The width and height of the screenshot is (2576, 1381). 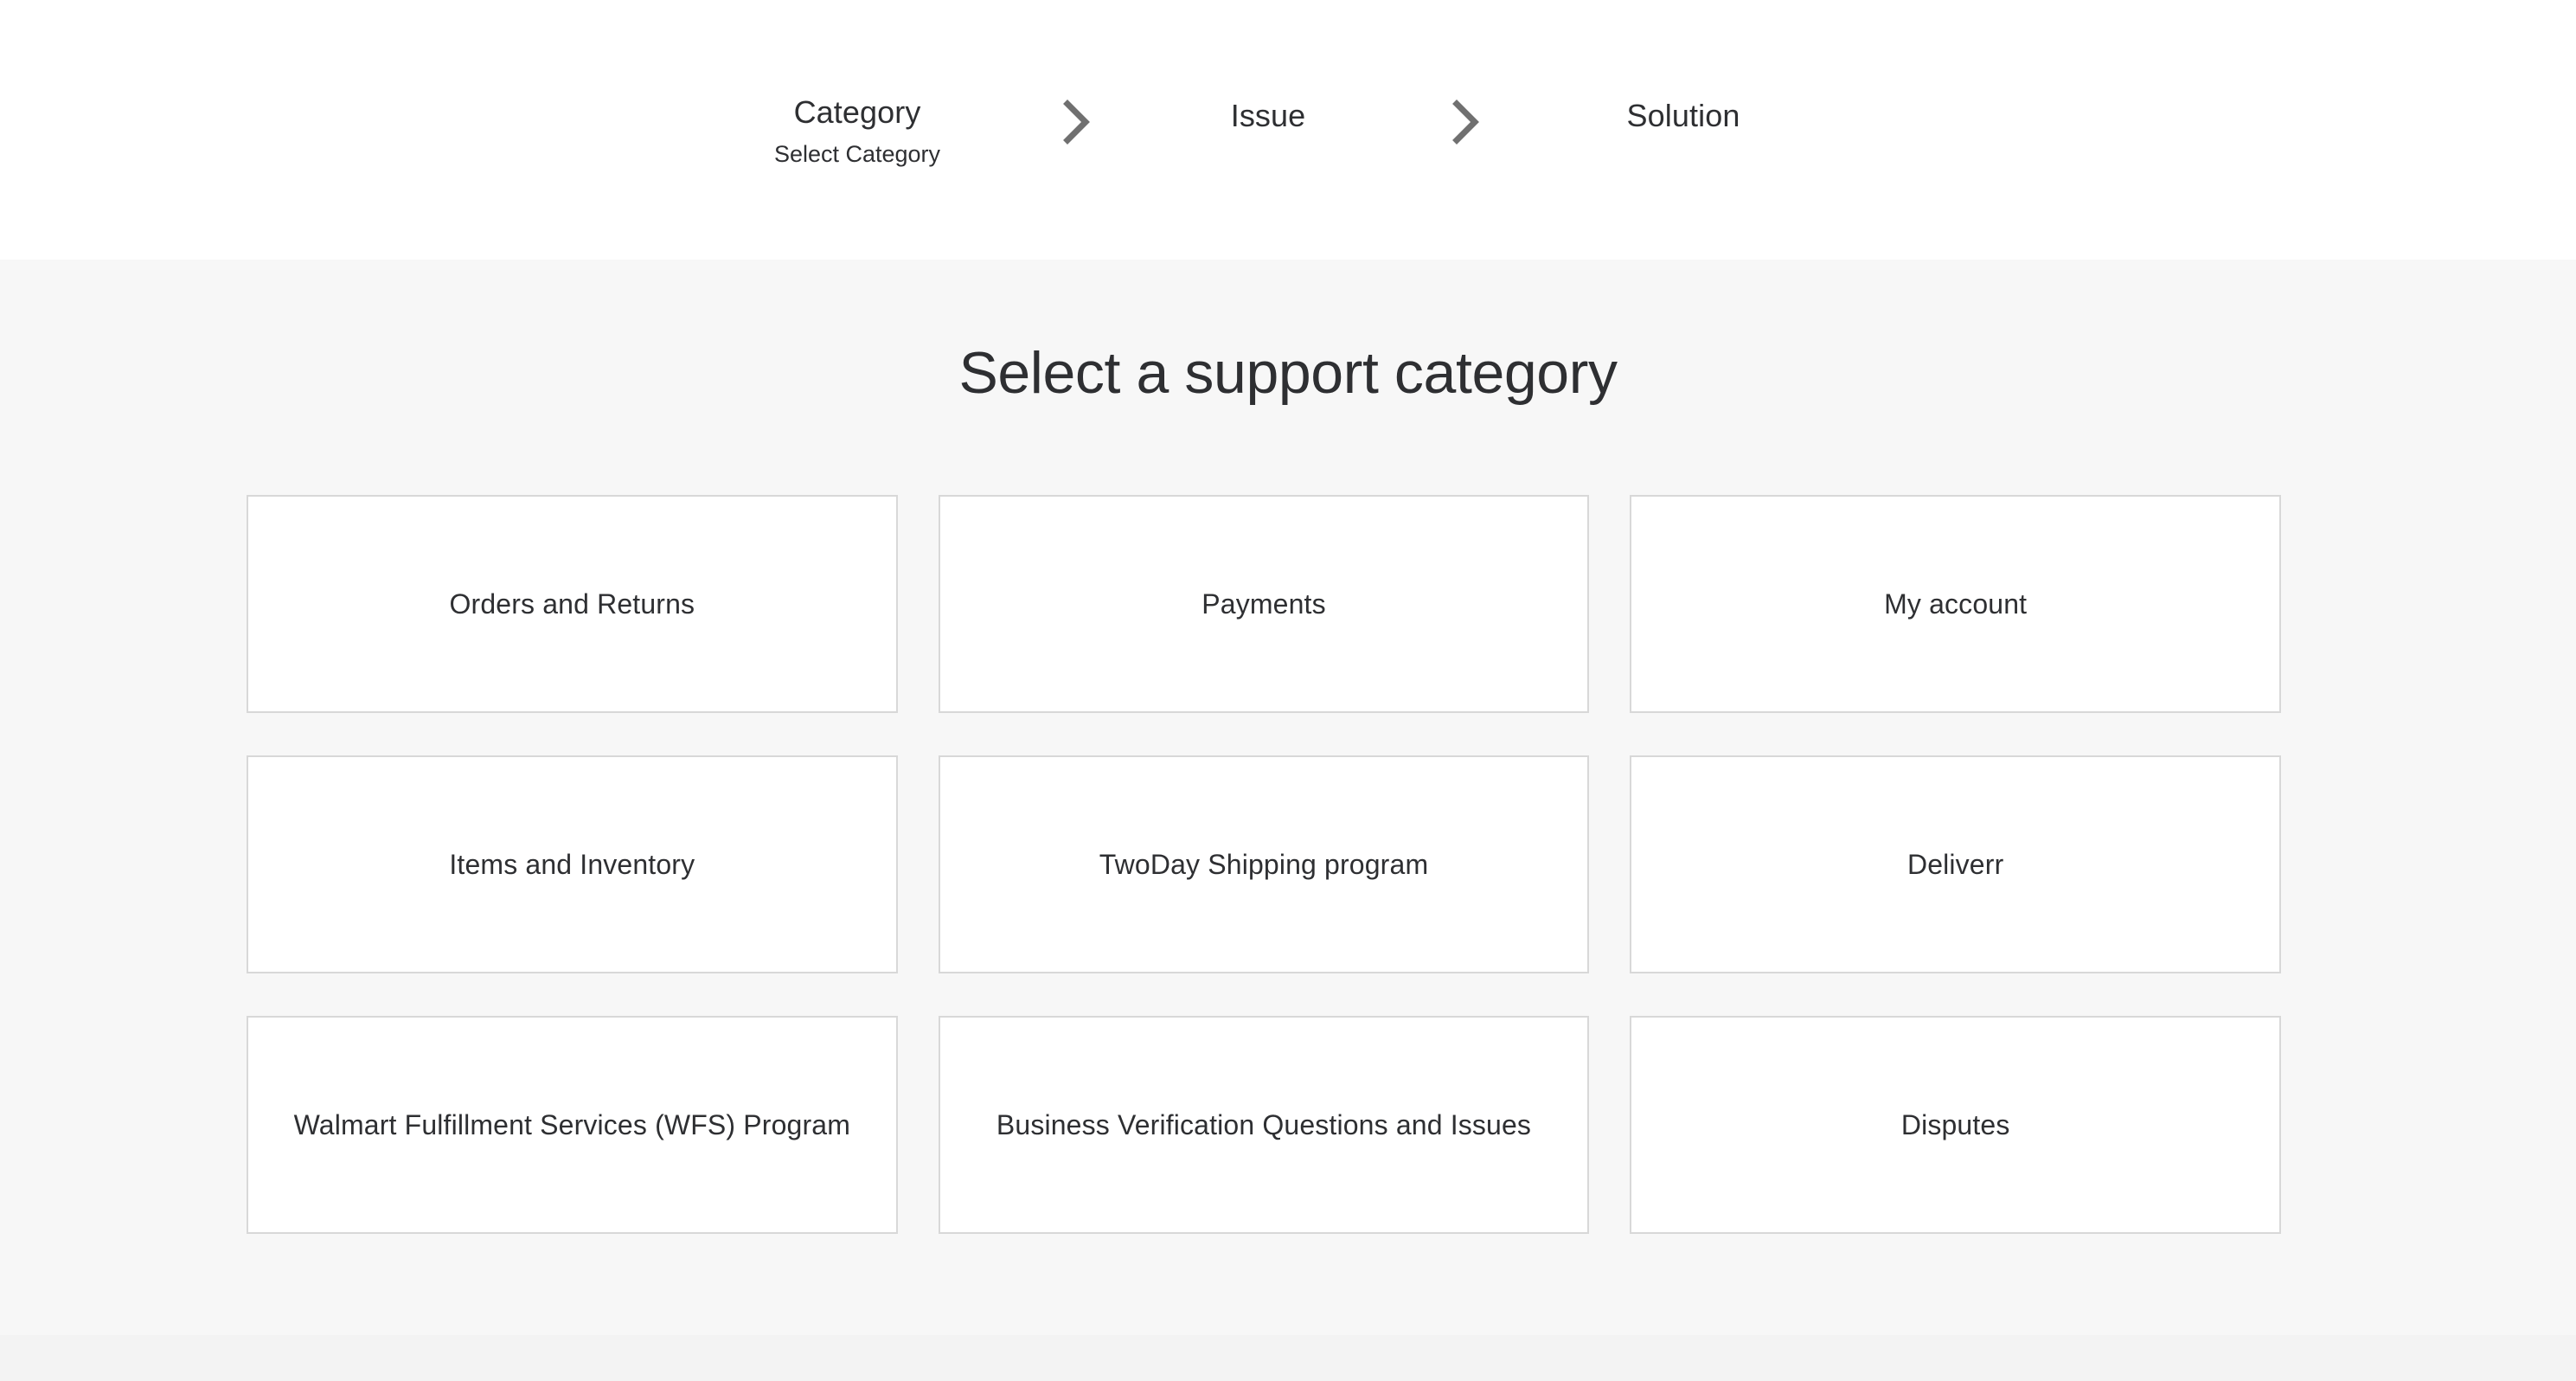 I want to click on category-card-label: Orders and Returns, so click(x=572, y=604).